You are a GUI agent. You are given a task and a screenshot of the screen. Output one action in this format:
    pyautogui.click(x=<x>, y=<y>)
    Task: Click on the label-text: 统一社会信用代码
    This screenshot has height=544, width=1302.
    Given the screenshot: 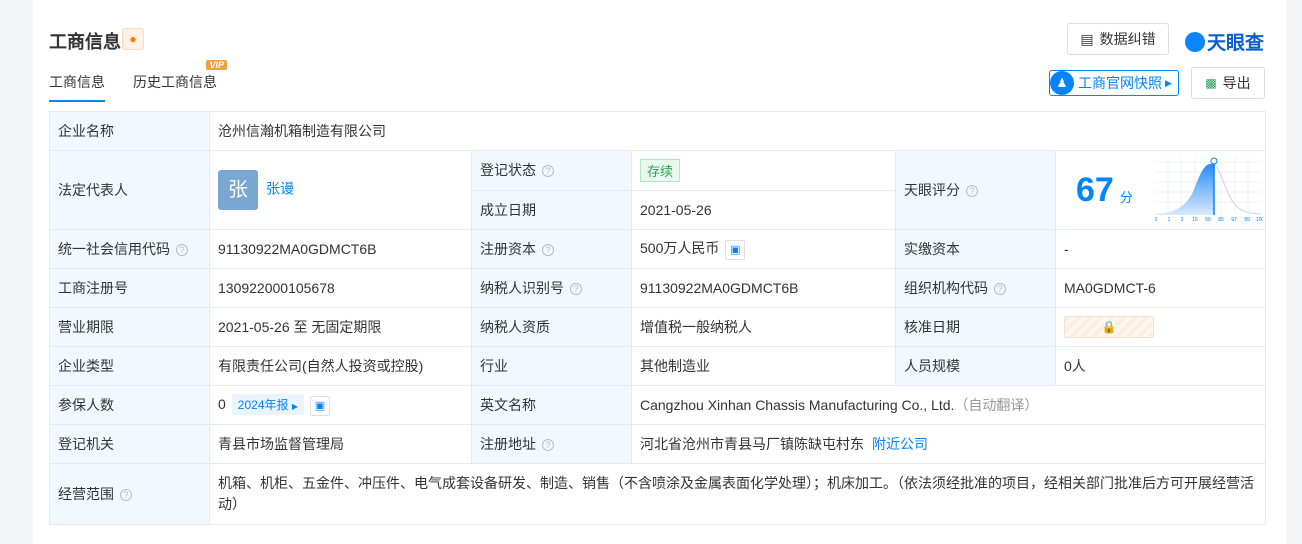 What is the action you would take?
    pyautogui.click(x=114, y=249)
    